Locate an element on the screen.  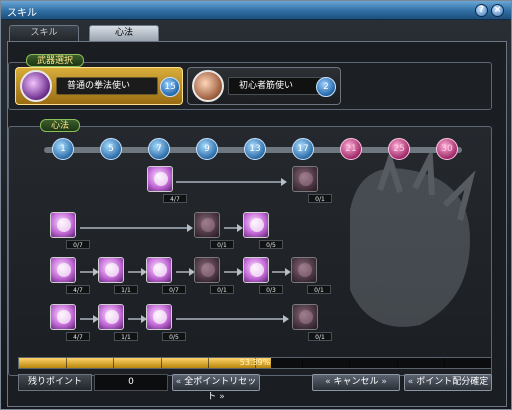
shinpo-node-r3c is located at coordinates (159, 270).